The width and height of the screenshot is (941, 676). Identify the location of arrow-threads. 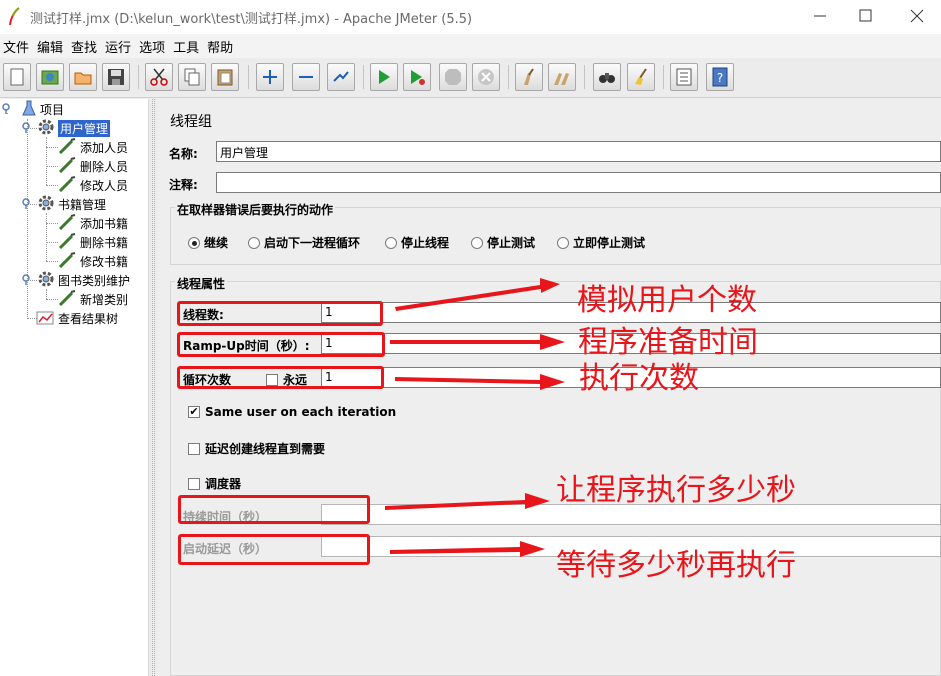
(477, 294).